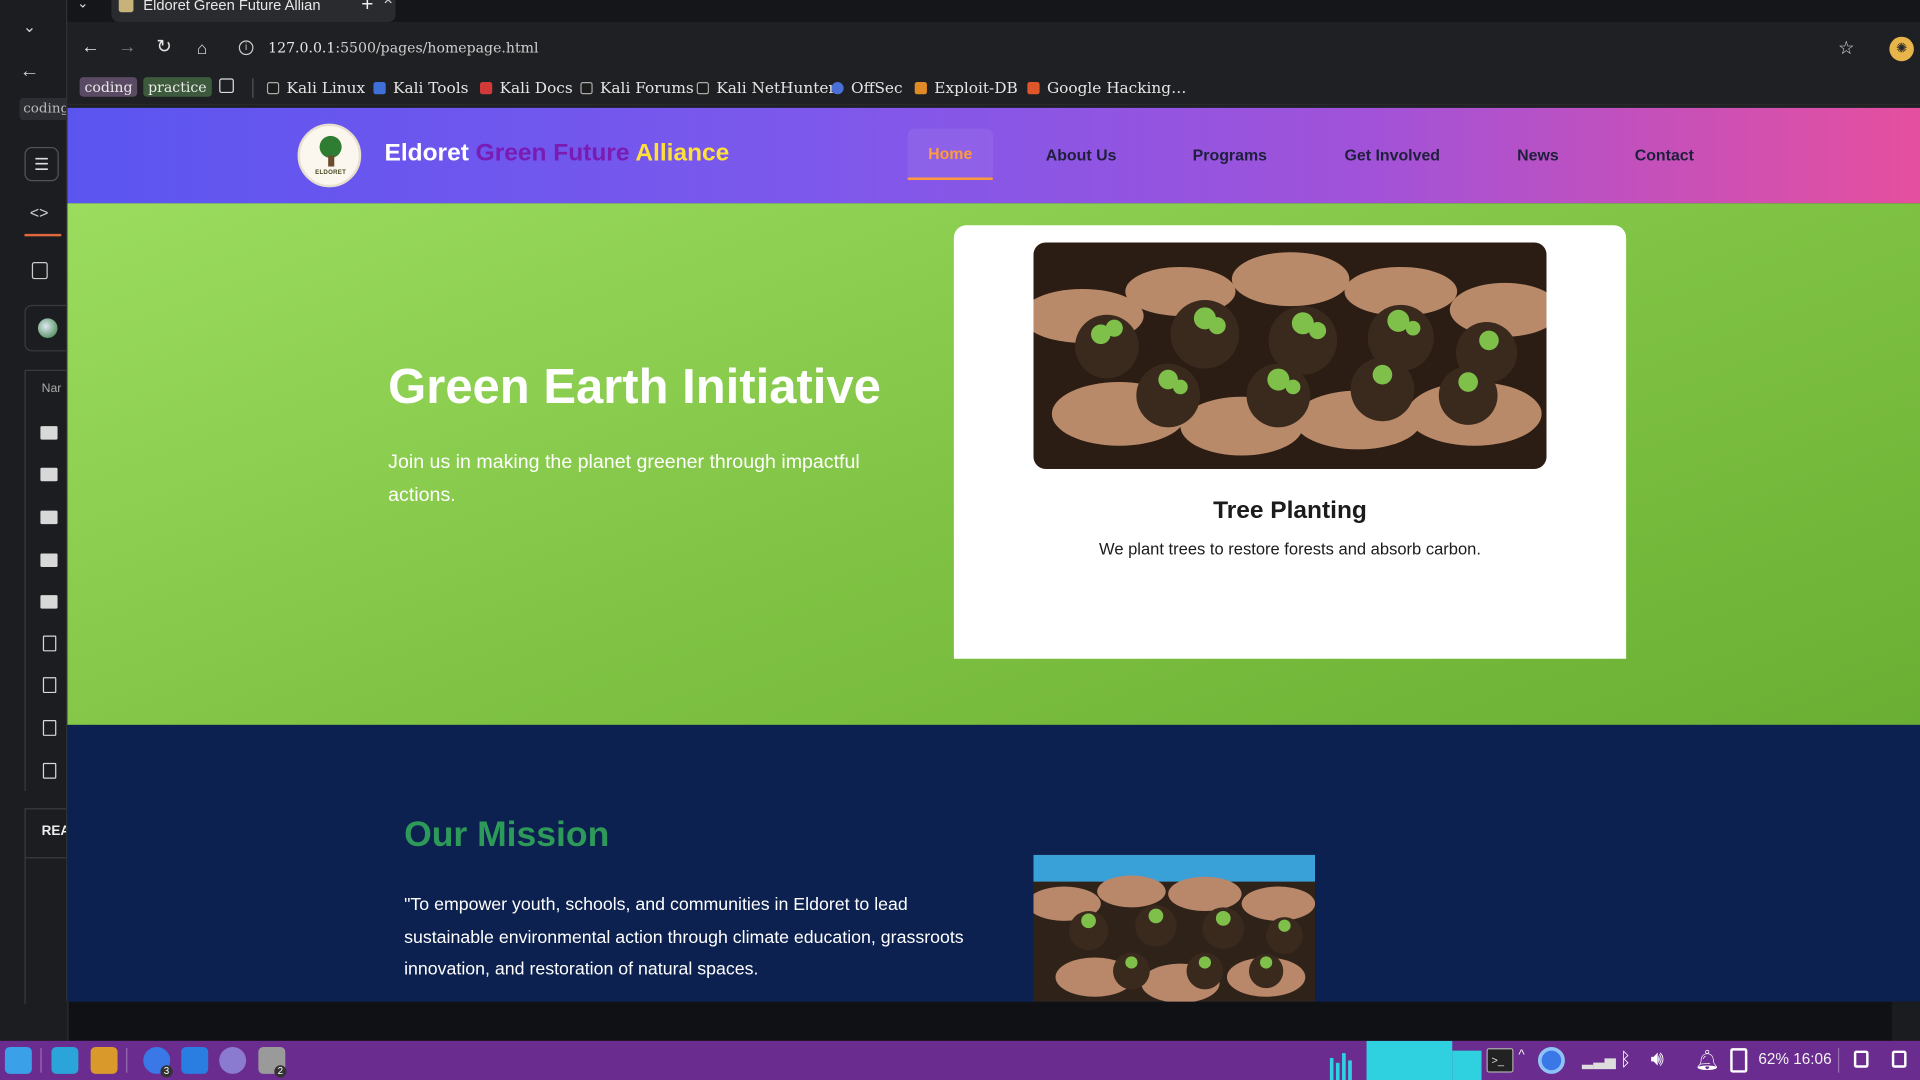  Describe the element at coordinates (202, 48) in the screenshot. I see `home-icon: ⌂` at that location.